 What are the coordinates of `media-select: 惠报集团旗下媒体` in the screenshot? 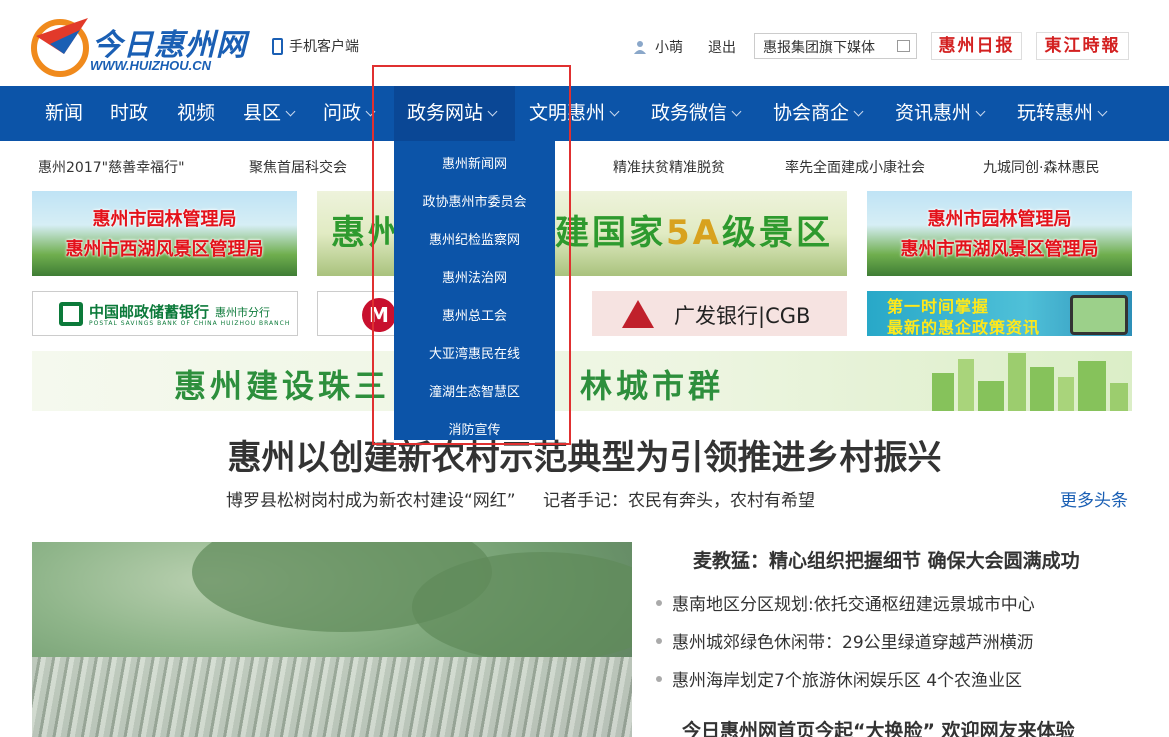 It's located at (835, 46).